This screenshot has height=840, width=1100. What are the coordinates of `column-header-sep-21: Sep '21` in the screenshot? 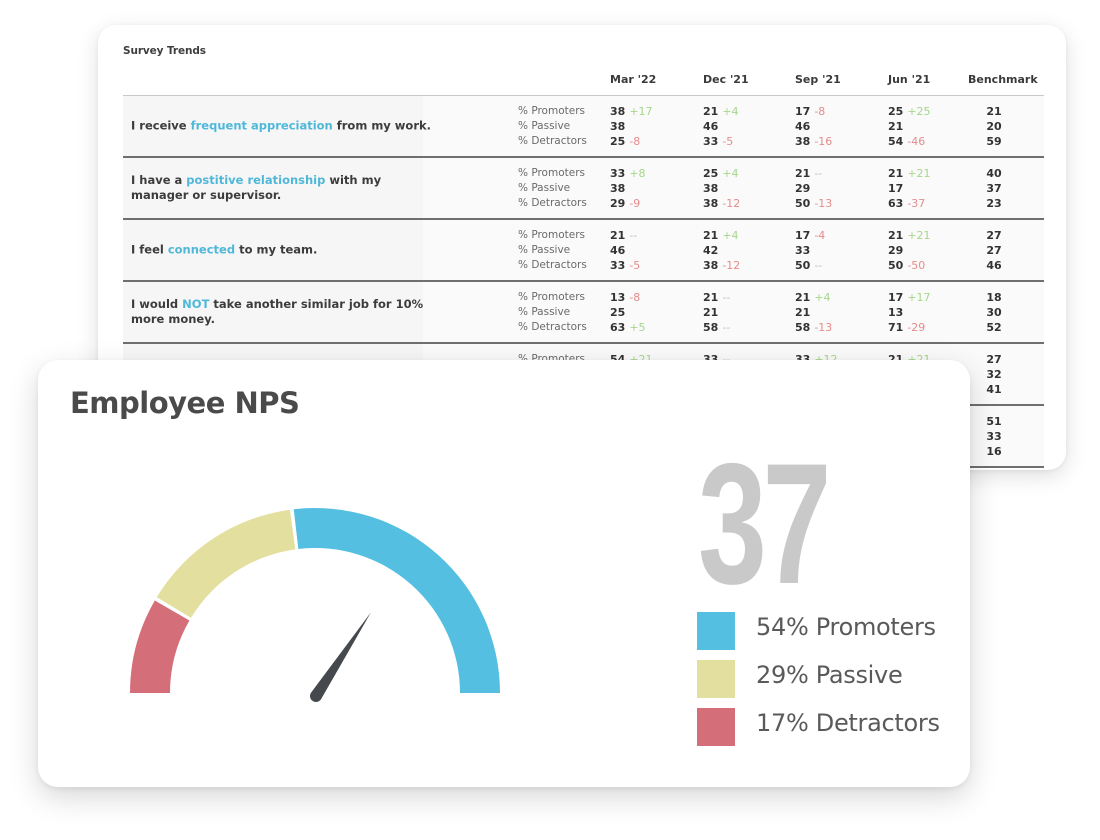 It's located at (818, 79).